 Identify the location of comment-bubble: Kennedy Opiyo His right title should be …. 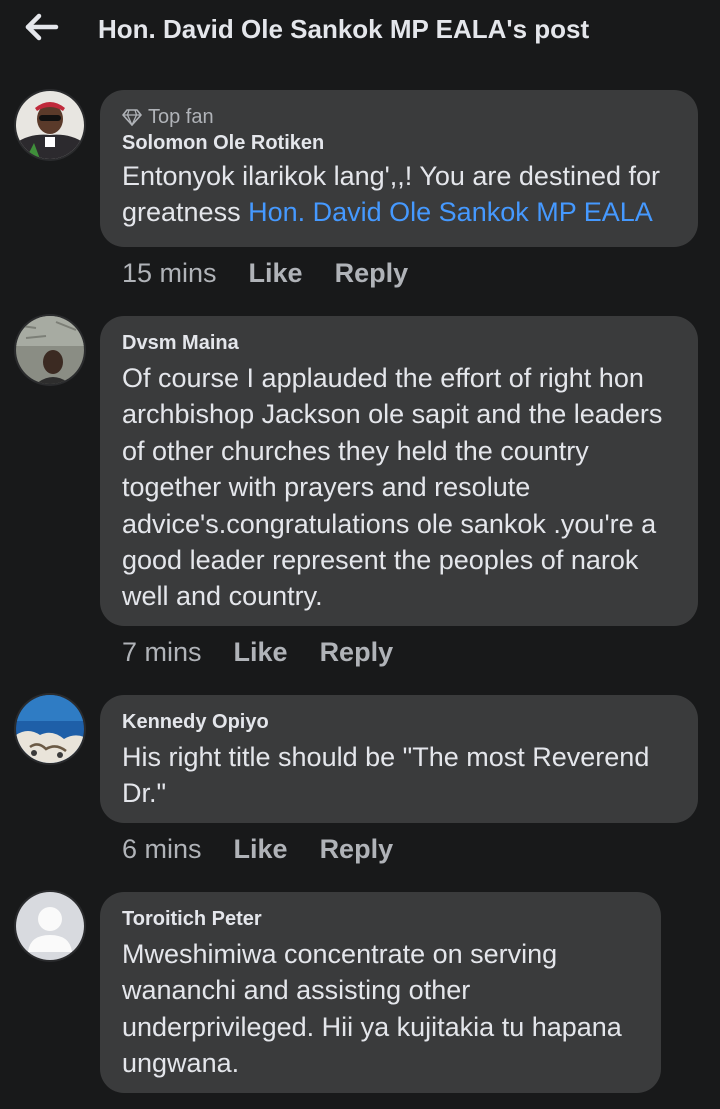
(399, 759).